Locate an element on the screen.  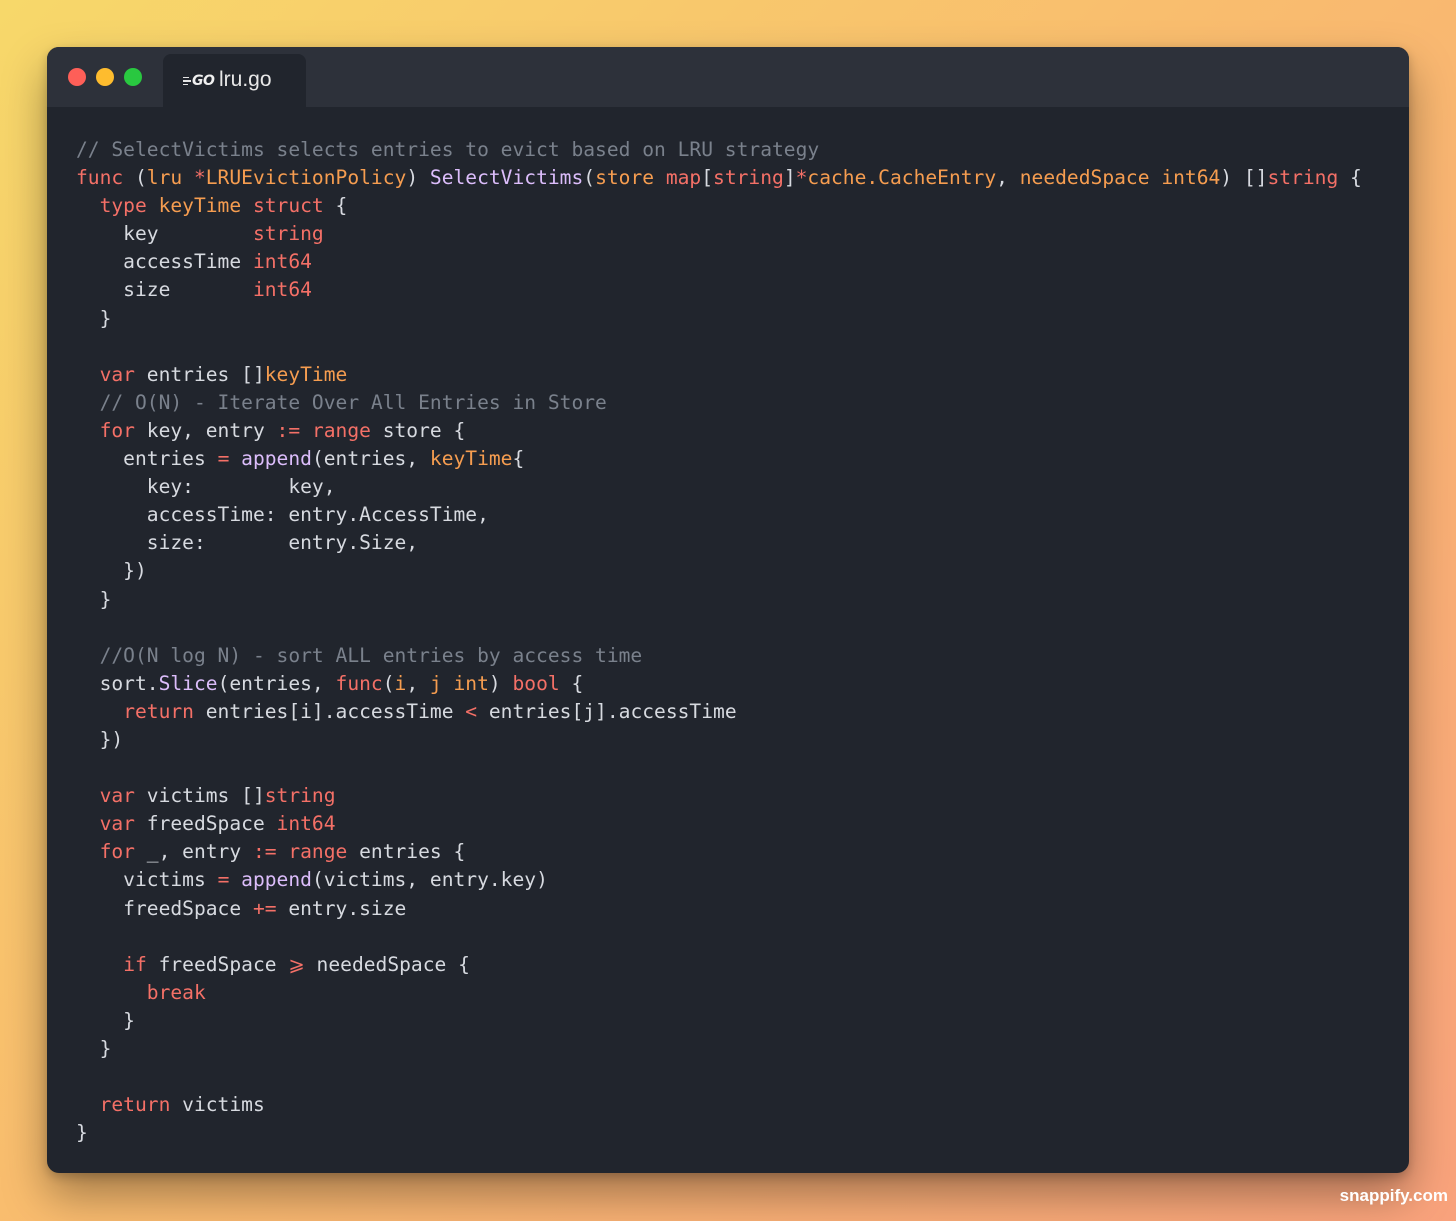
code-token: j is located at coordinates (435, 683).